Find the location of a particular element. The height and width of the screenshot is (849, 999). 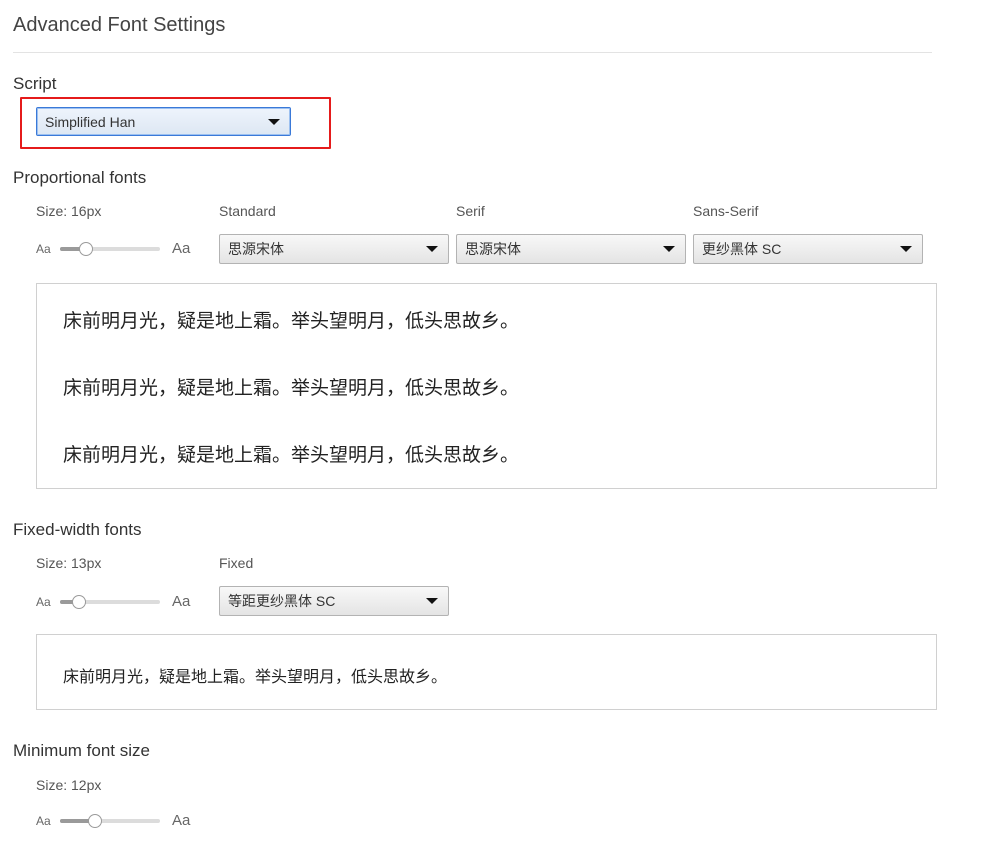

fixed-width-fonts-heading: Fixed-width fonts is located at coordinates (77, 529).